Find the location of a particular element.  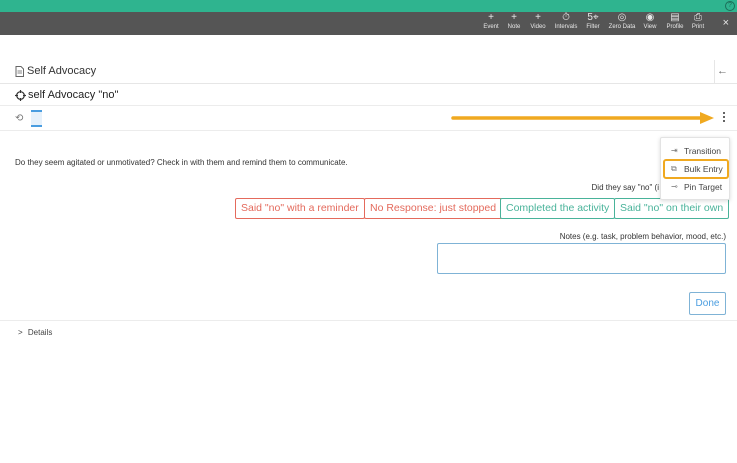

pin-icon: ⊸ is located at coordinates (674, 186).